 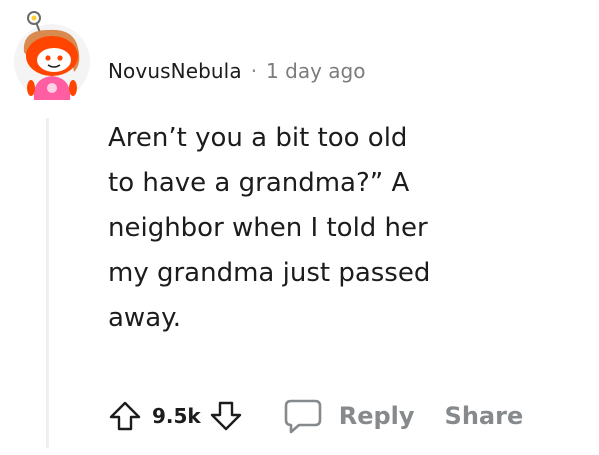 I want to click on share-label: Share, so click(x=484, y=416).